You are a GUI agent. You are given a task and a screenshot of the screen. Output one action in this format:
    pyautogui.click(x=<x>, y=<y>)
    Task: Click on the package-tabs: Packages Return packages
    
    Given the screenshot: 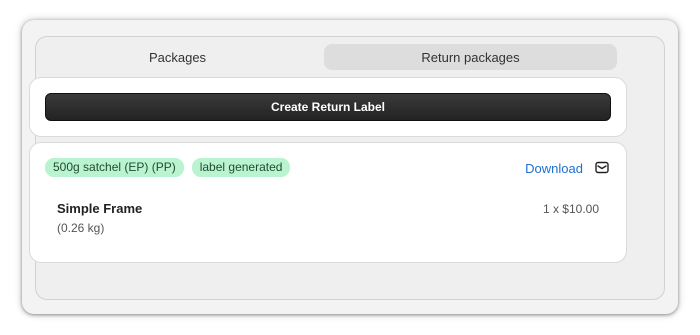 What is the action you would take?
    pyautogui.click(x=324, y=57)
    